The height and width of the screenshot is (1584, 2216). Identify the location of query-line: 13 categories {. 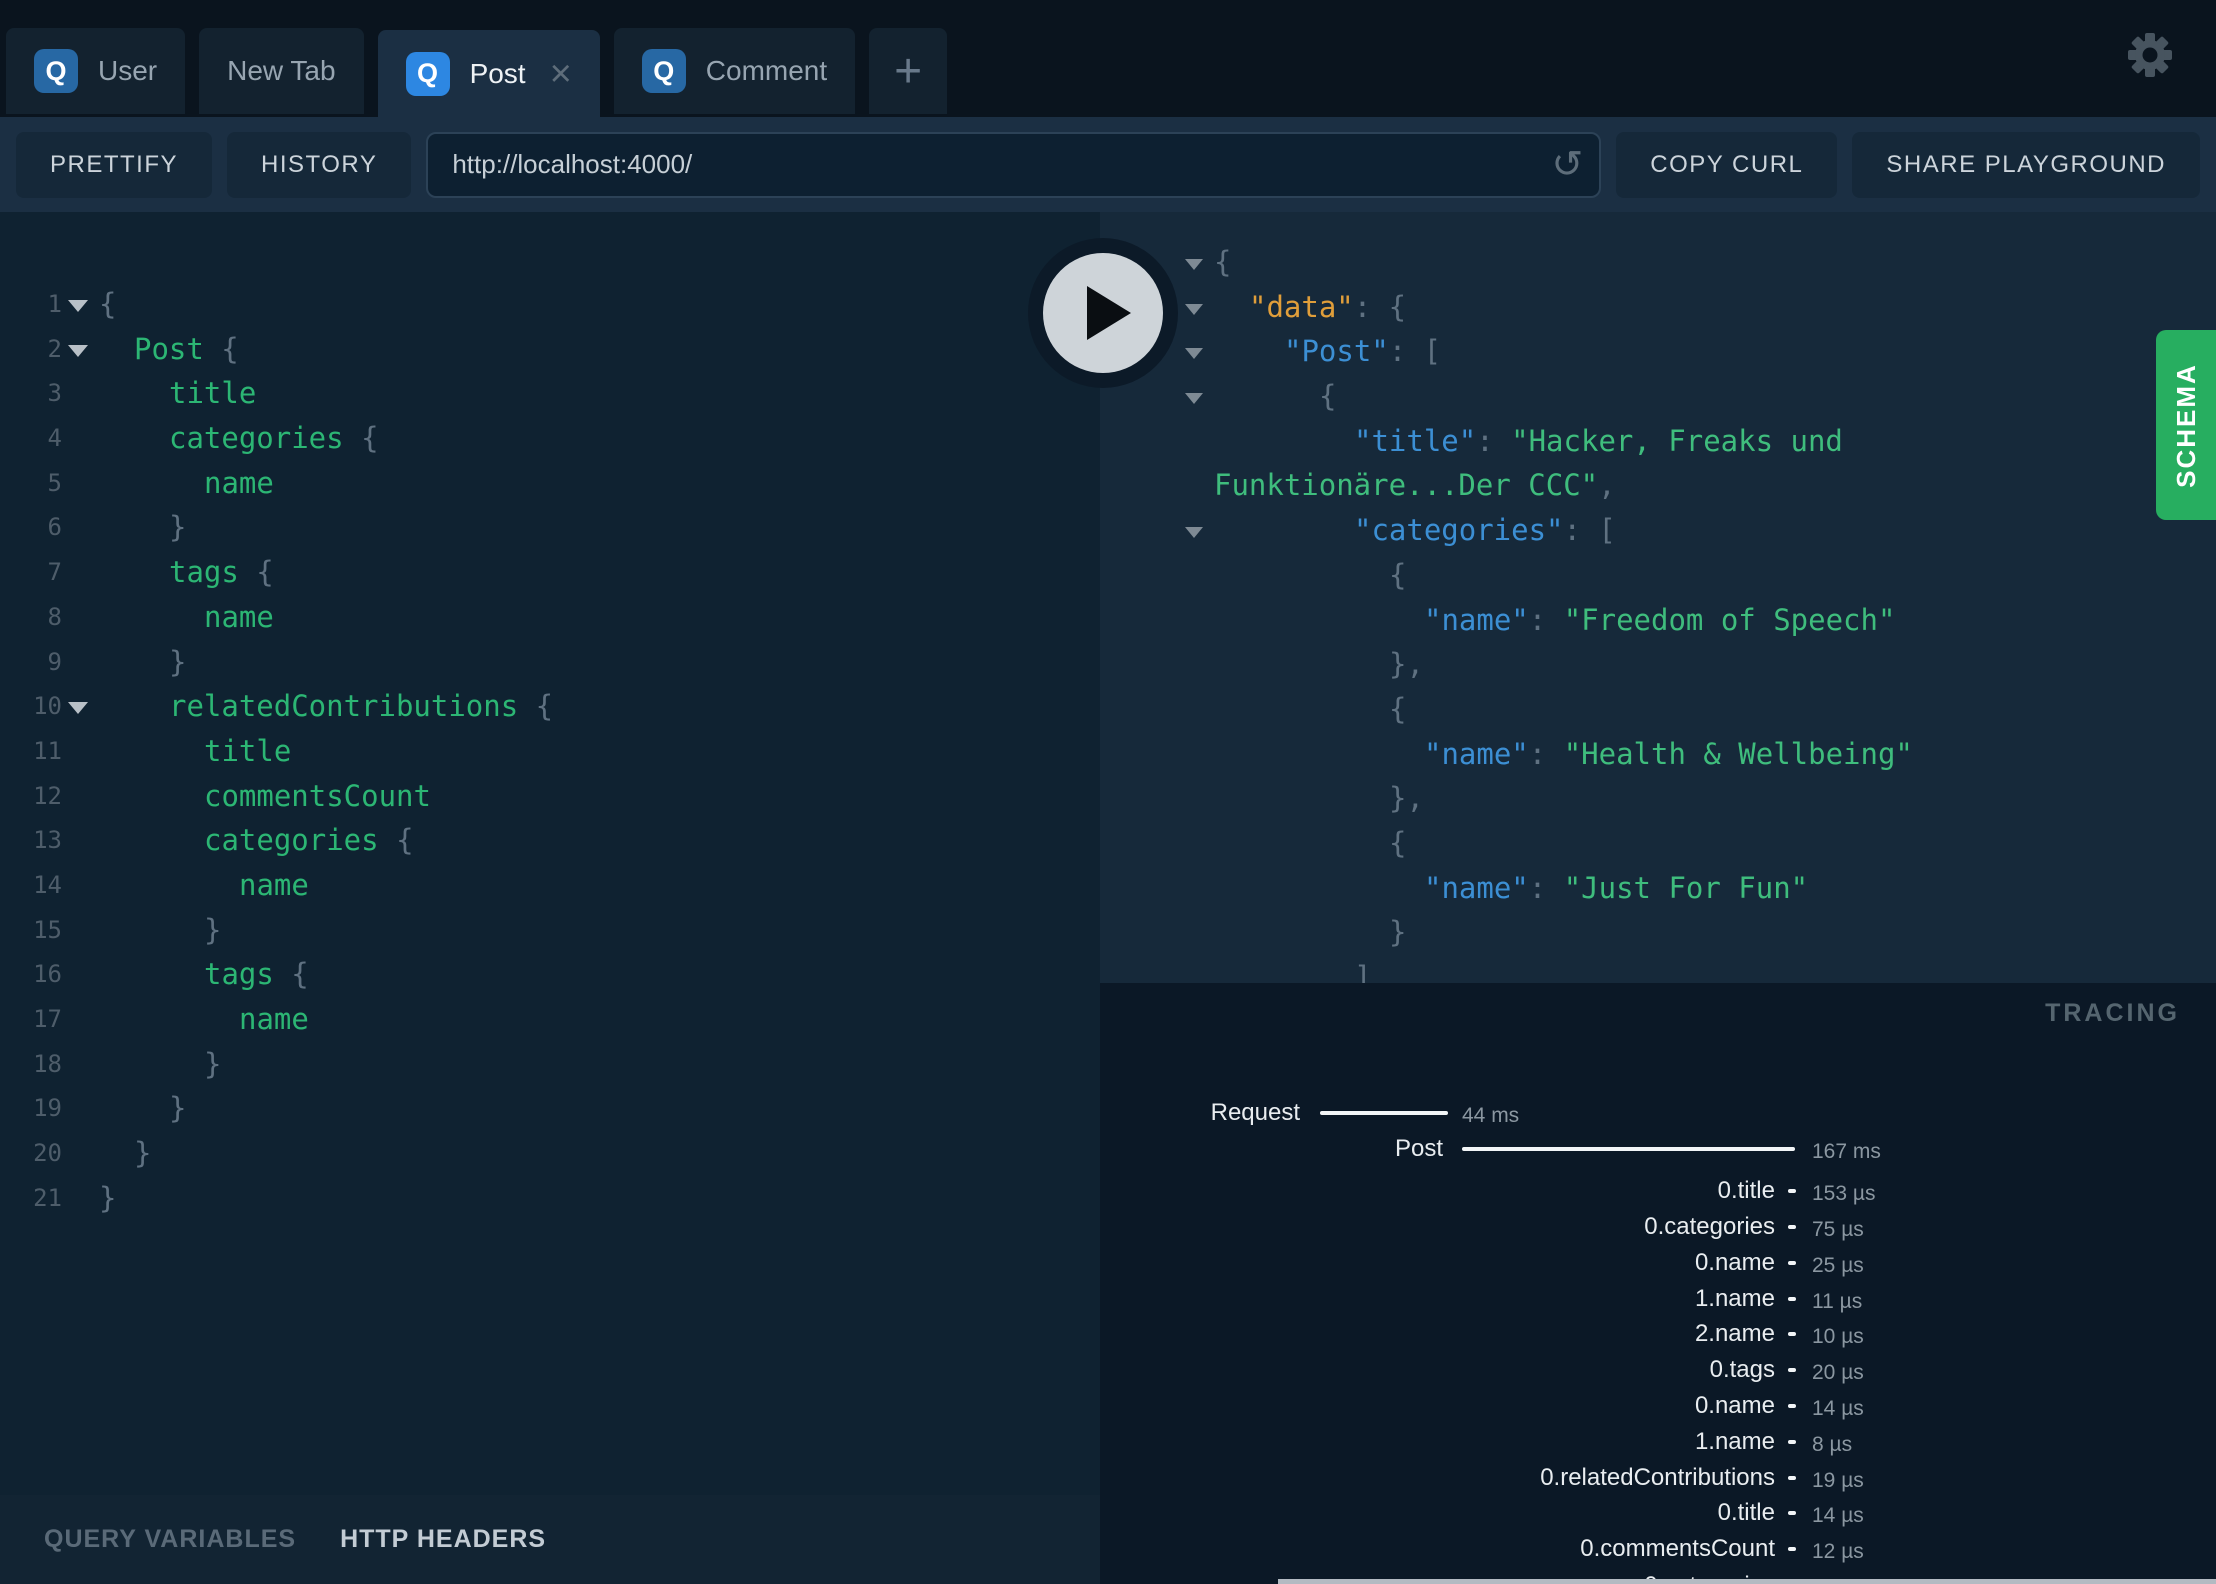
(550, 840).